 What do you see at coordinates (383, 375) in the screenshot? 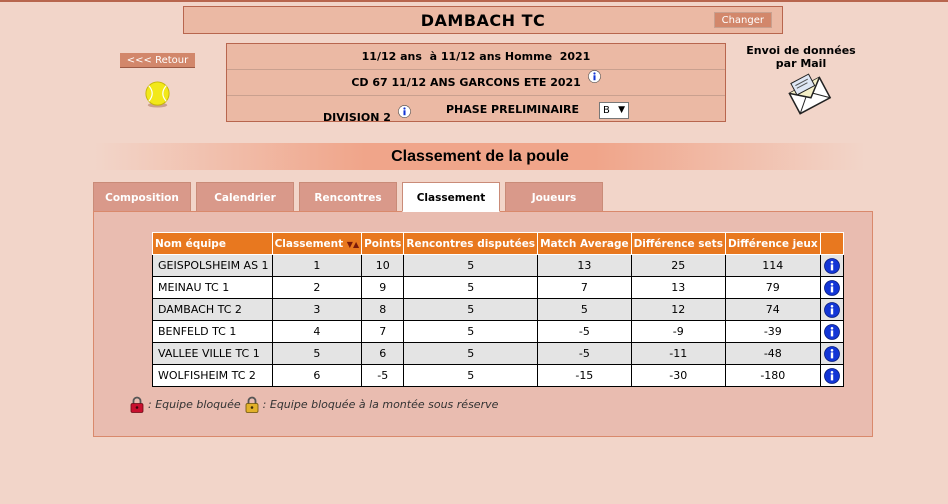
I see `cell-points: -5` at bounding box center [383, 375].